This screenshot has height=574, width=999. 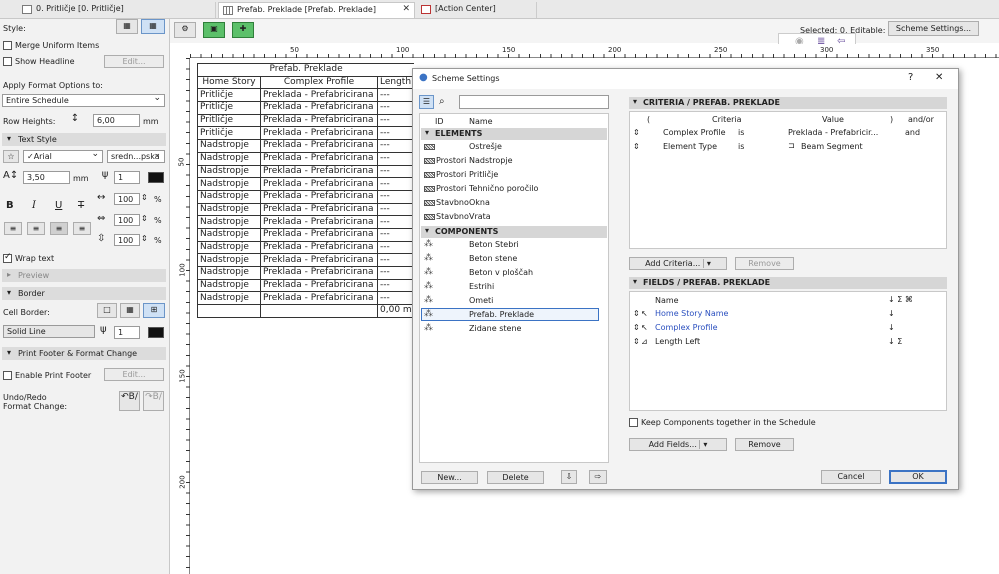 I want to click on print-footer-section: Print Footer & Format Change, so click(x=84, y=353).